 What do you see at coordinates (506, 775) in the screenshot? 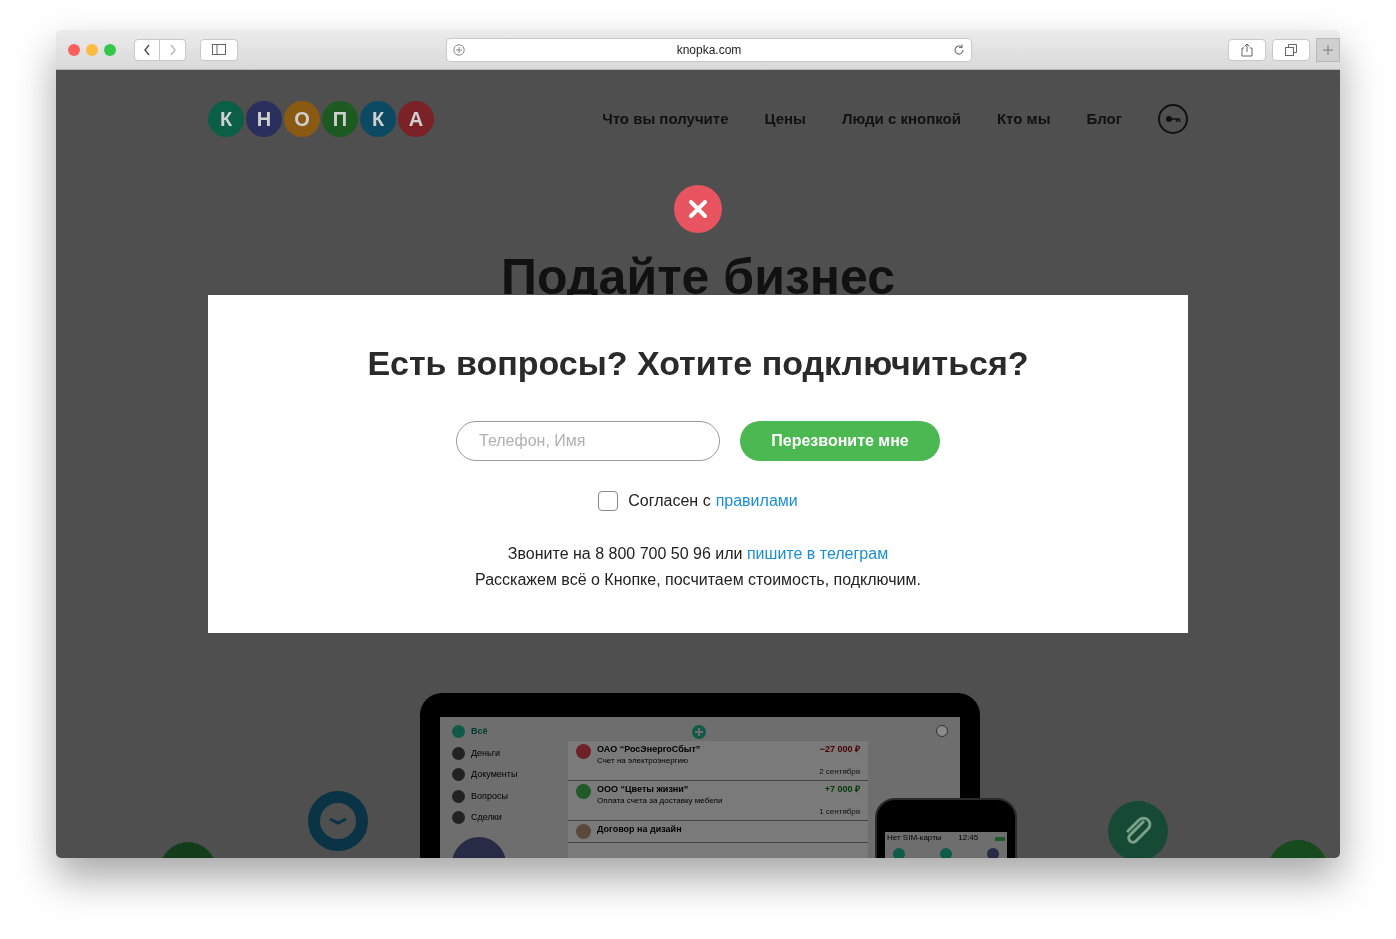
I see `app-sidebar-item: Документы` at bounding box center [506, 775].